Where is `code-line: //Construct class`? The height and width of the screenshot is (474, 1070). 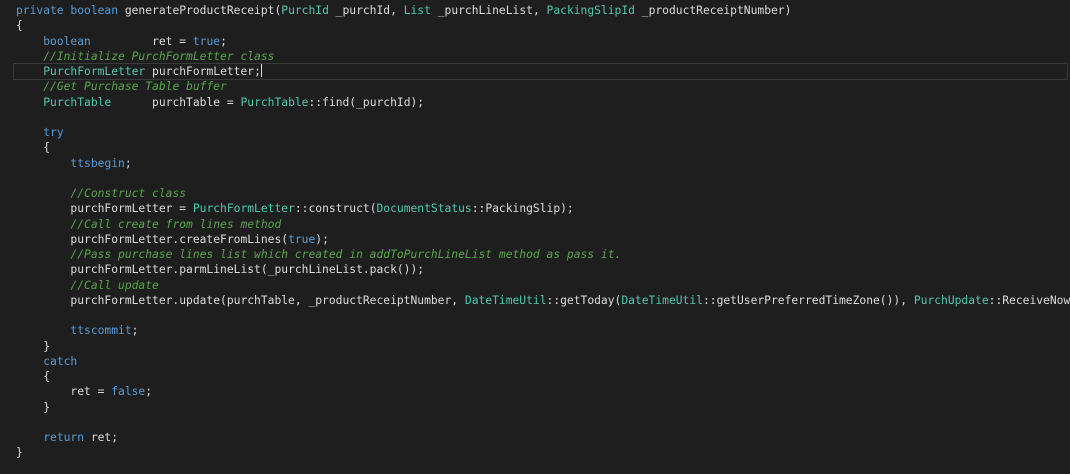
code-line: //Construct class is located at coordinates (543, 193).